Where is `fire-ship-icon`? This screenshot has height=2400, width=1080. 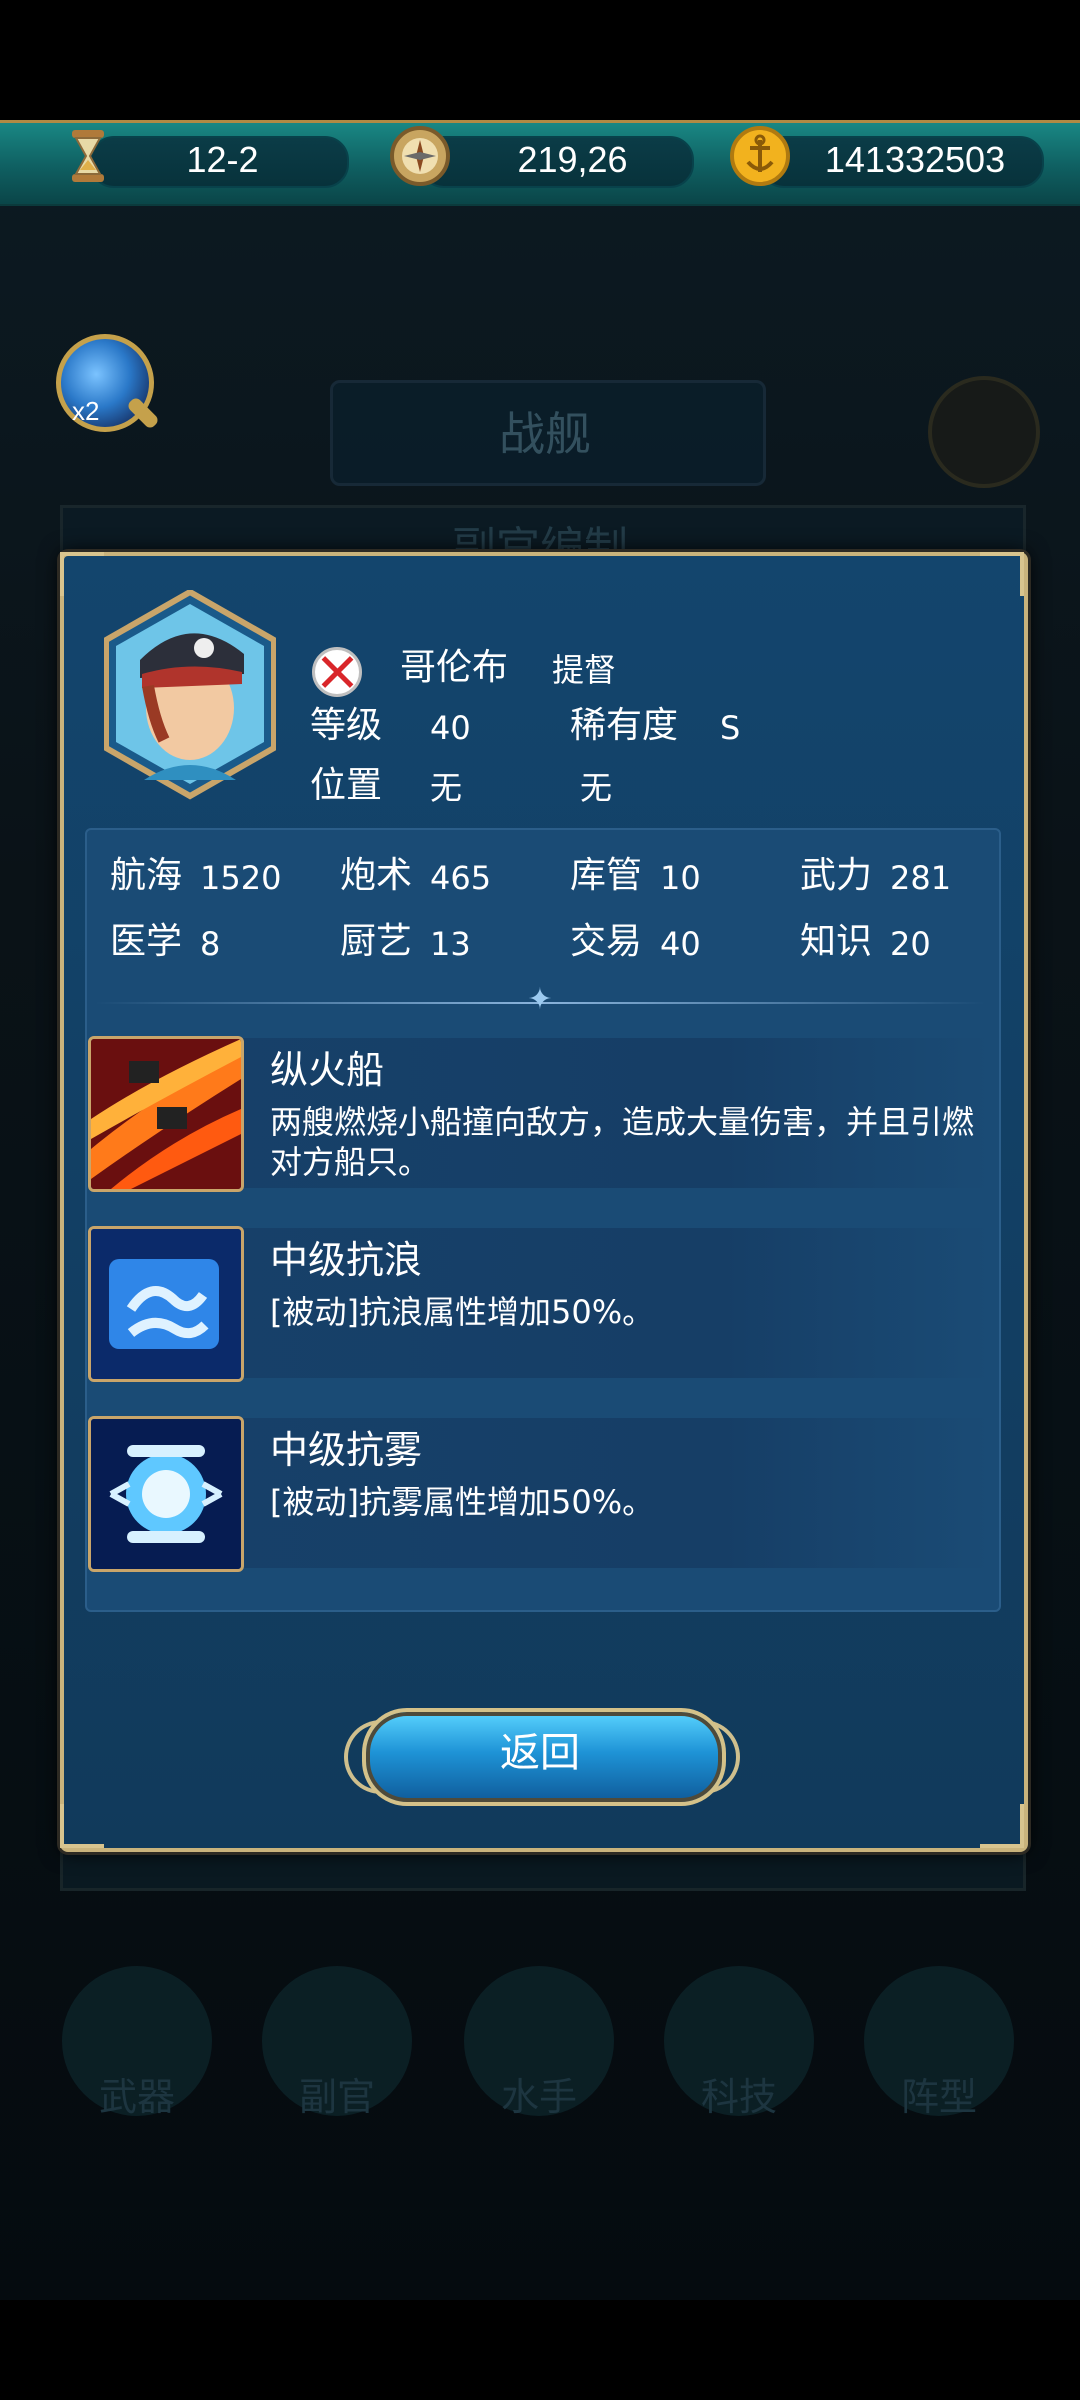
fire-ship-icon is located at coordinates (166, 1114).